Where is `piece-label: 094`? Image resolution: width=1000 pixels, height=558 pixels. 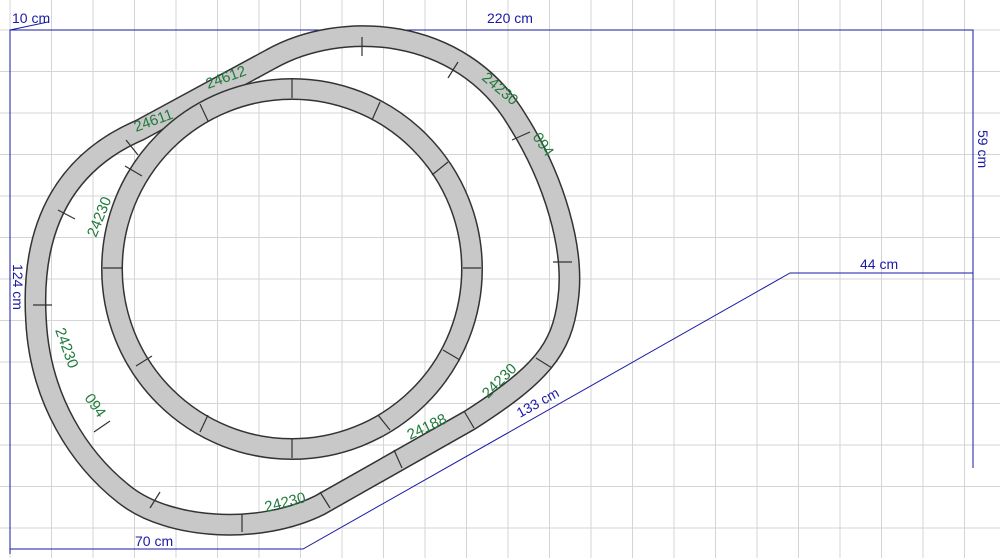
piece-label: 094 is located at coordinates (95, 406).